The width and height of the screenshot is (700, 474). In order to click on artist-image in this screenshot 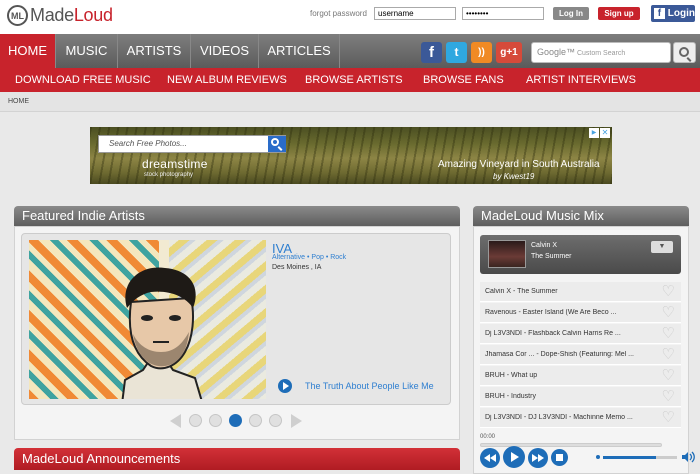, I will do `click(147, 319)`.